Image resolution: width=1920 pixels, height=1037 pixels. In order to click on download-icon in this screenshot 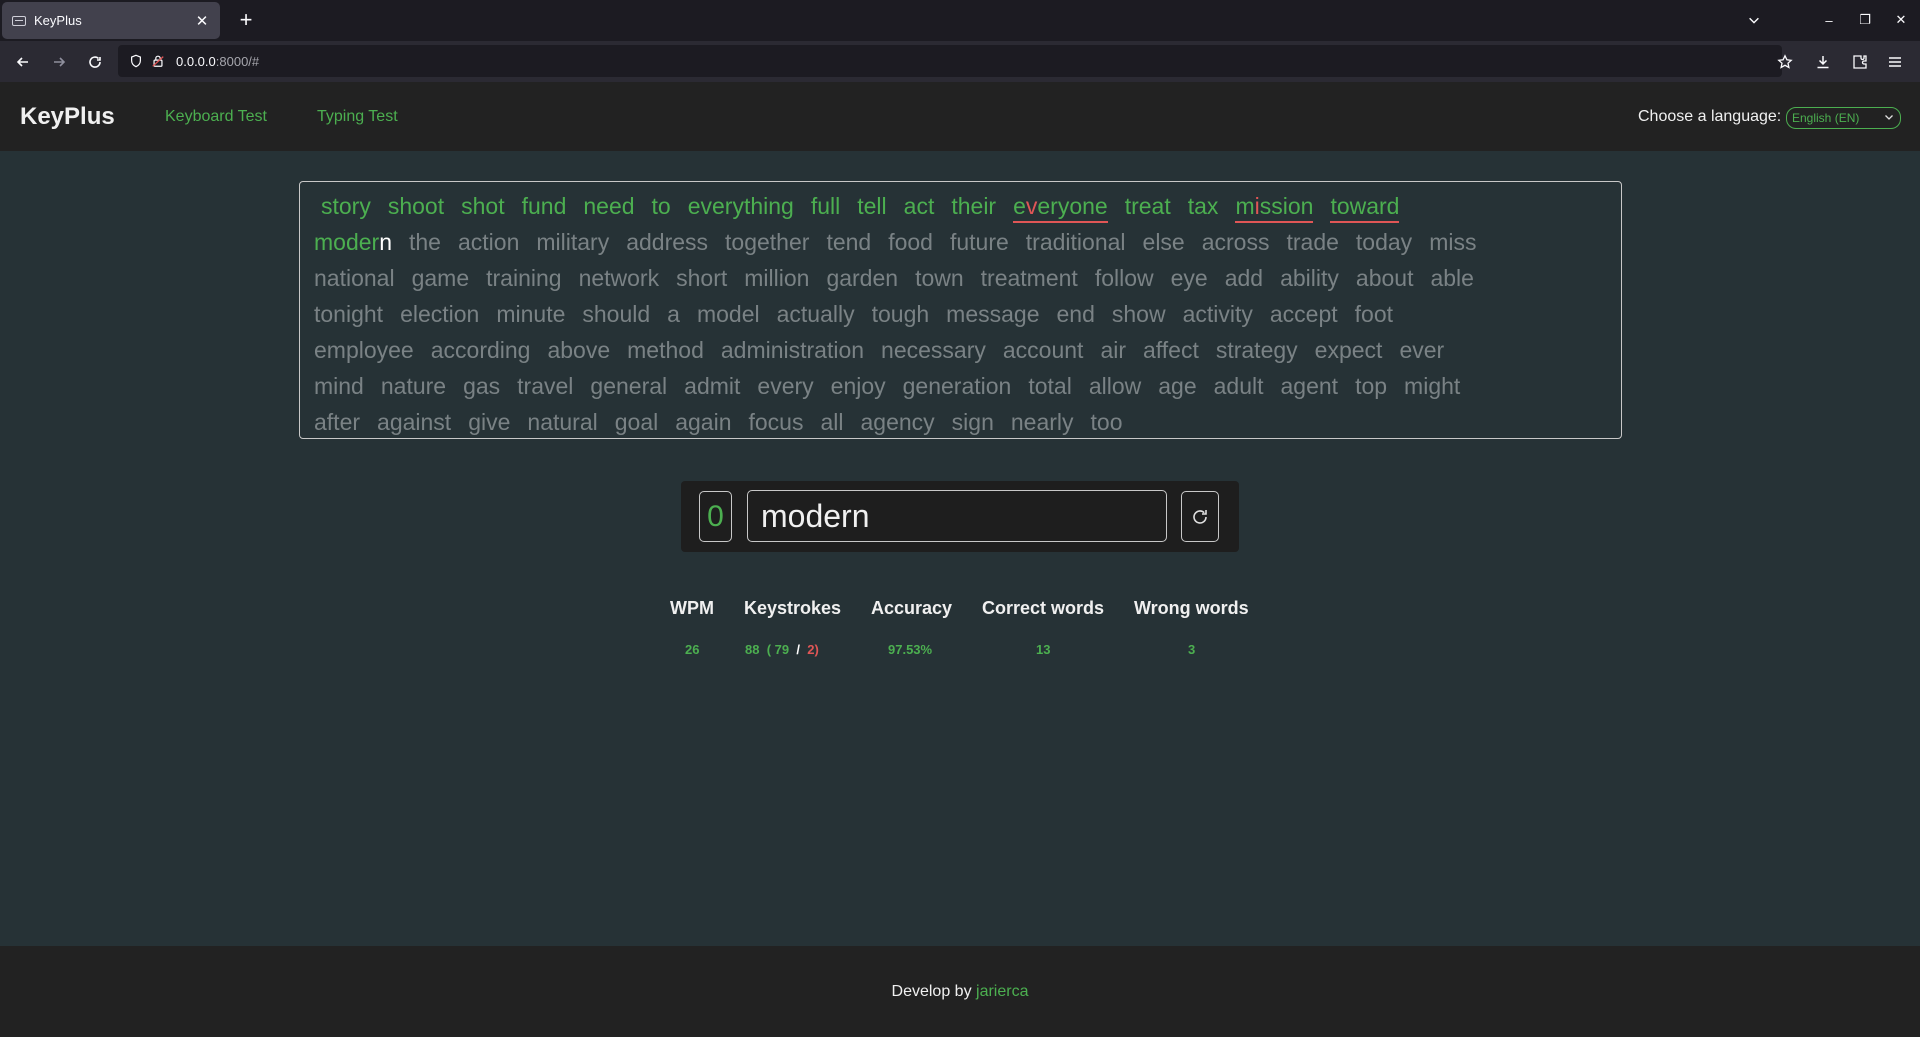, I will do `click(1823, 62)`.